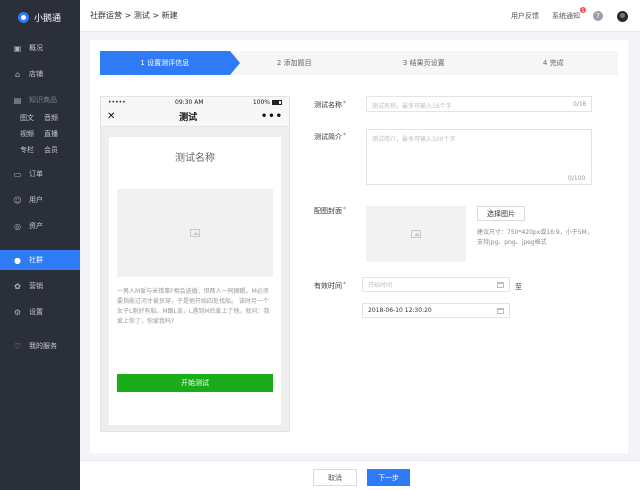 The height and width of the screenshot is (490, 640). I want to click on sidebar-item-order: ▭ 订单, so click(40, 174).